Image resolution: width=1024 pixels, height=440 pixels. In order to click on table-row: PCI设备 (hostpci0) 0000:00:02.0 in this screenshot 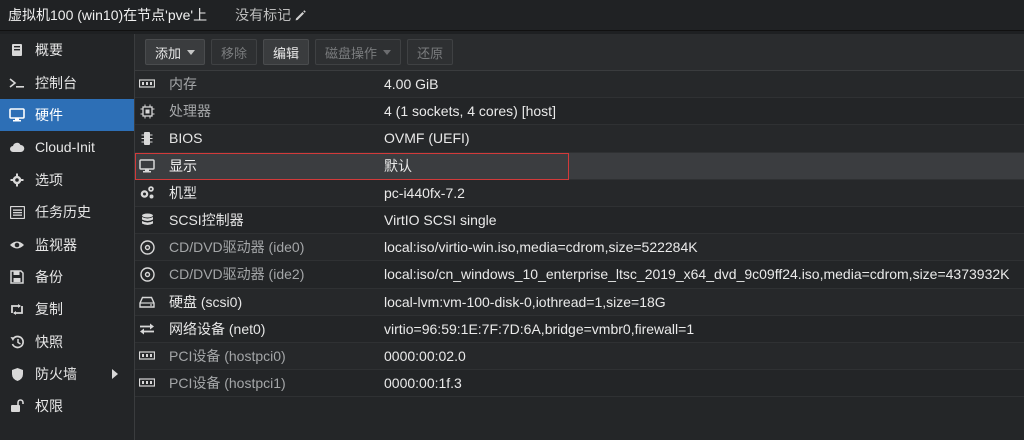, I will do `click(579, 356)`.